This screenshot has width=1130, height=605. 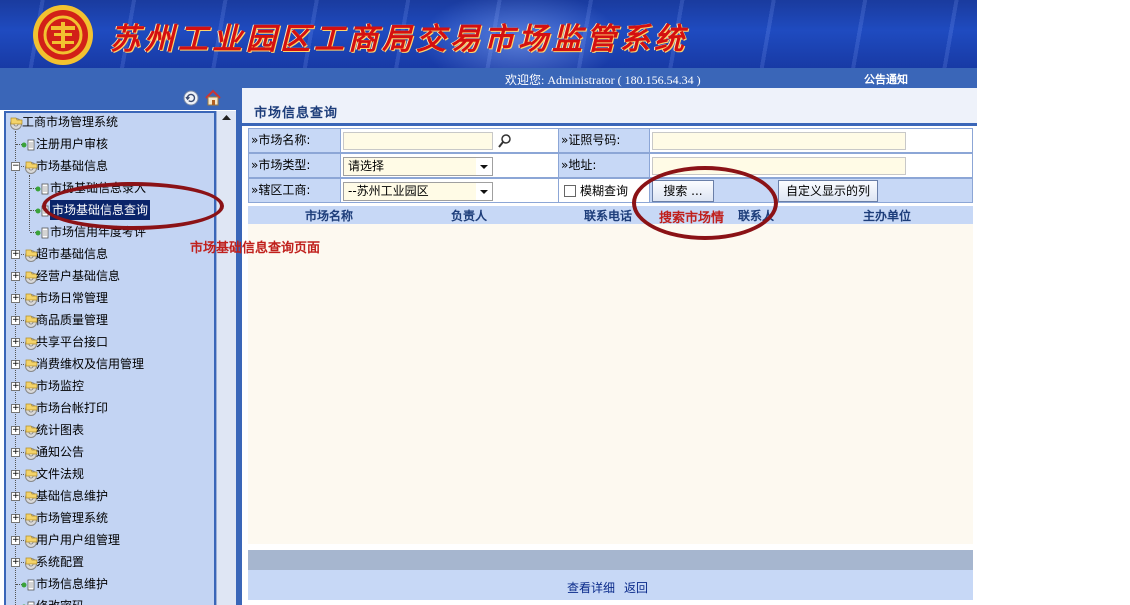 I want to click on annotation-search-market: 搜索市场情, so click(x=692, y=218).